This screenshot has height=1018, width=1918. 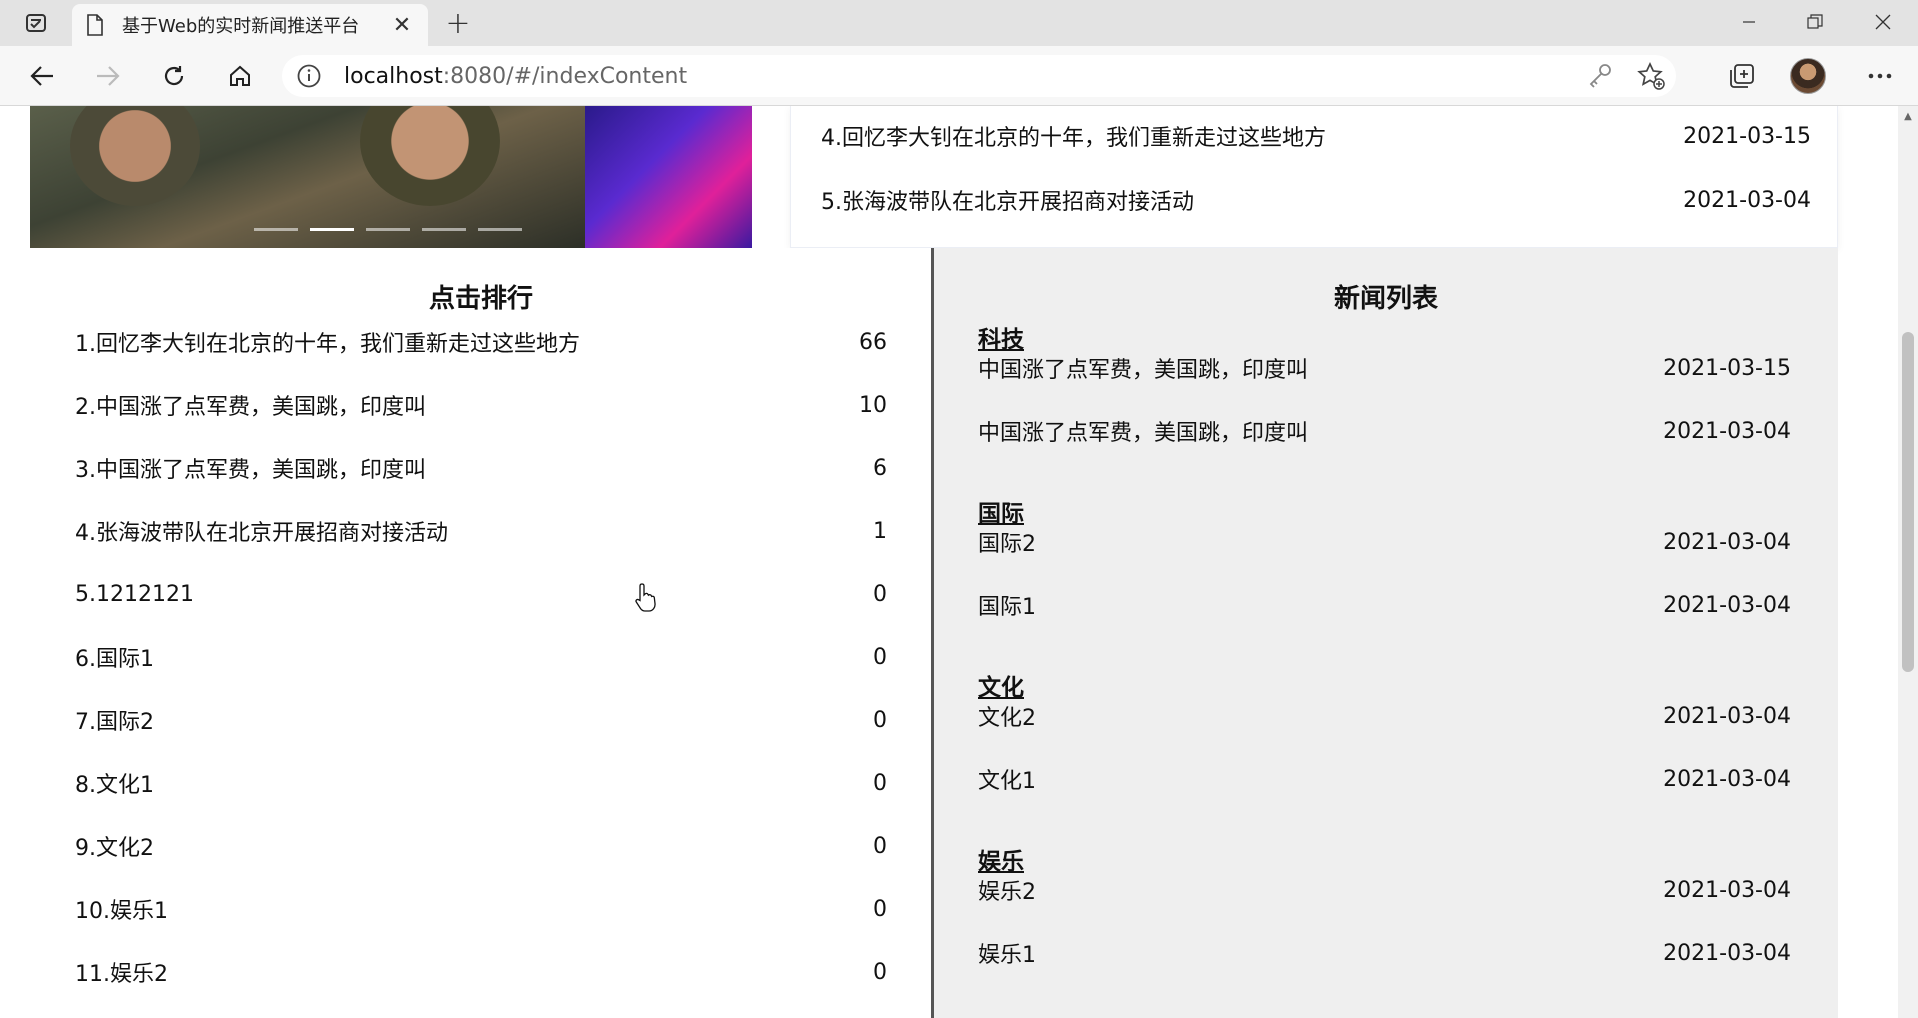 I want to click on browser-toolbar: localhost:8080/#/indexContent, so click(x=959, y=76).